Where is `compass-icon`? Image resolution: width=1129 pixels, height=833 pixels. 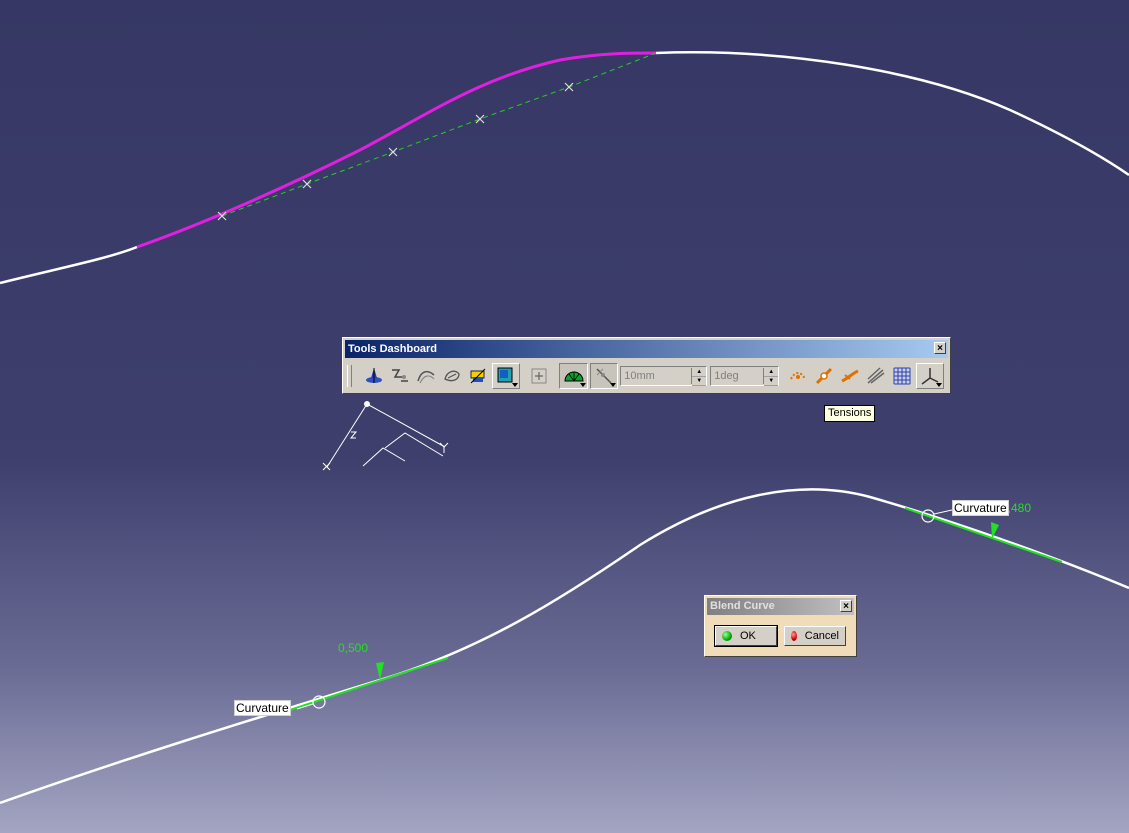 compass-icon is located at coordinates (373, 375).